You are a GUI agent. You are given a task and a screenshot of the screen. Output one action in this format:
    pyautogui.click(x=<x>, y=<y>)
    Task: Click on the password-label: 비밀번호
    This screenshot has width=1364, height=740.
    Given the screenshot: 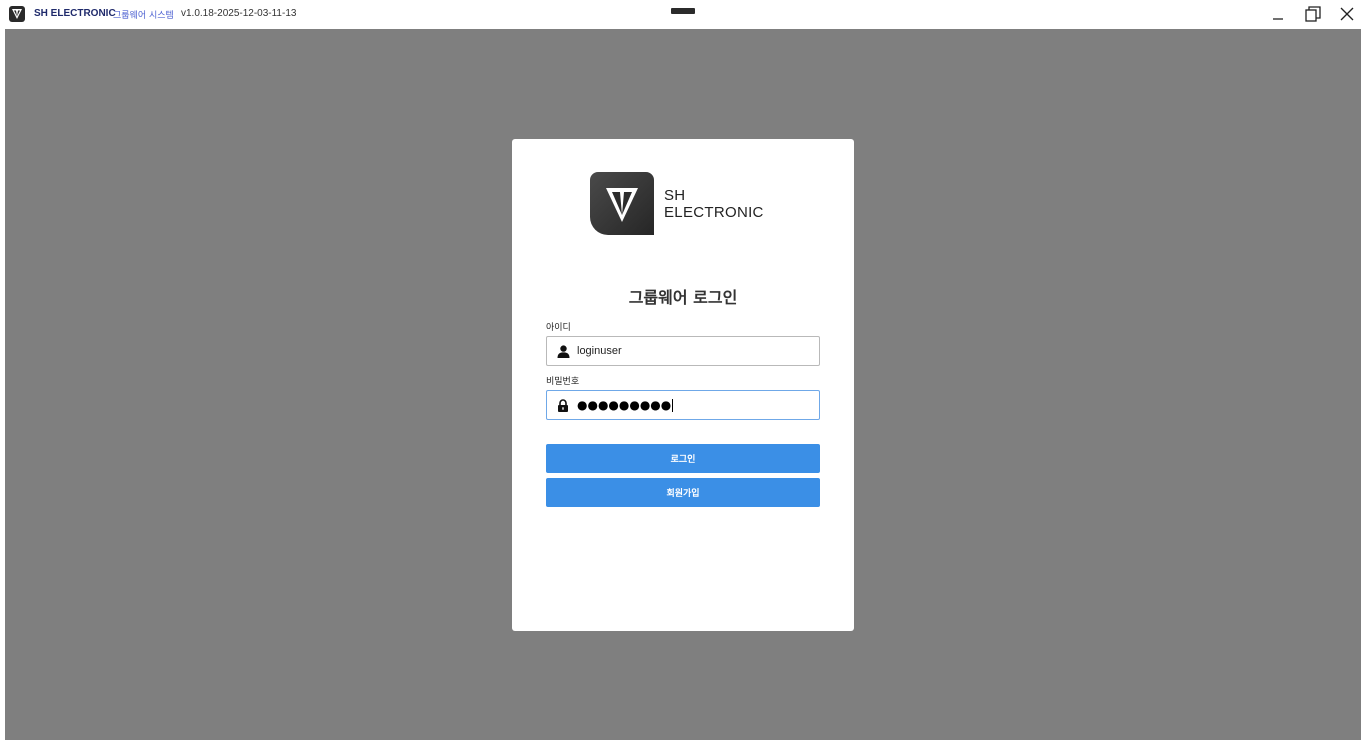 What is the action you would take?
    pyautogui.click(x=563, y=382)
    